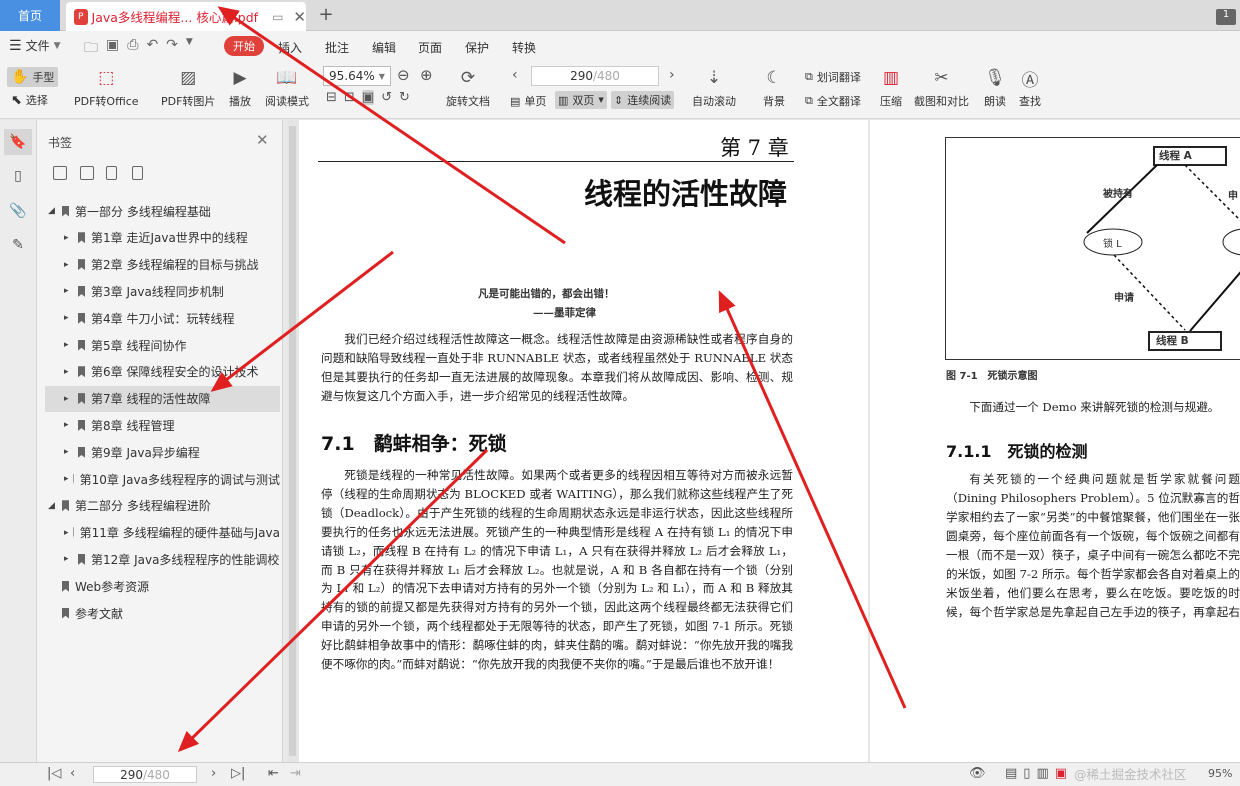  What do you see at coordinates (643, 100) in the screenshot?
I see `continuous-read-button: ⇕ 连续阅读` at bounding box center [643, 100].